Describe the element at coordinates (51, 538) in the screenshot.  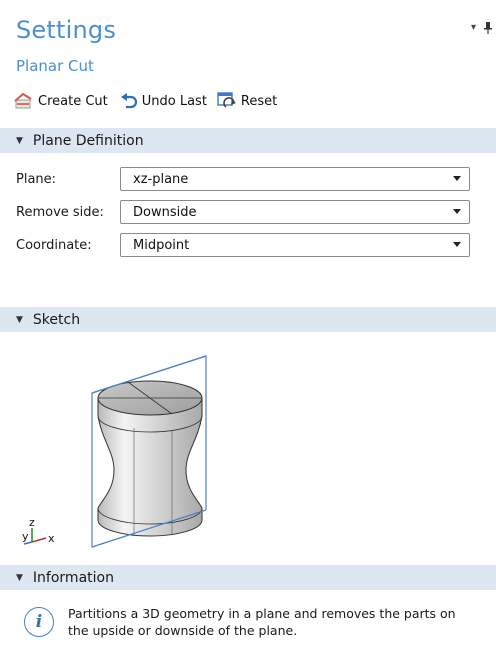
I see `axis-x-label: x` at that location.